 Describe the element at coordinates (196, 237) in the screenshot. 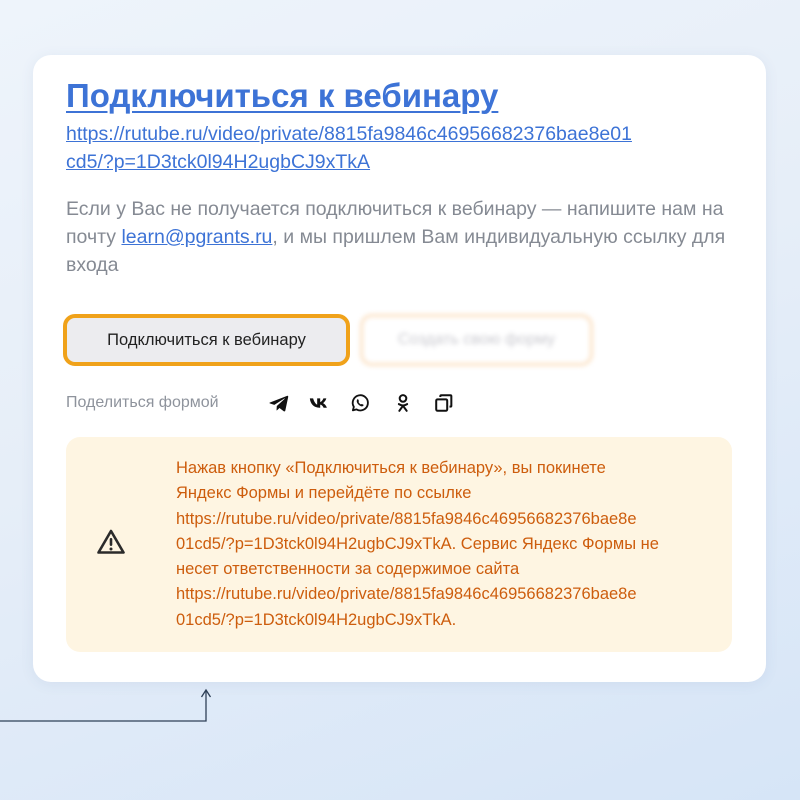

I see `support-email-link: learn@pgrants.ru` at that location.